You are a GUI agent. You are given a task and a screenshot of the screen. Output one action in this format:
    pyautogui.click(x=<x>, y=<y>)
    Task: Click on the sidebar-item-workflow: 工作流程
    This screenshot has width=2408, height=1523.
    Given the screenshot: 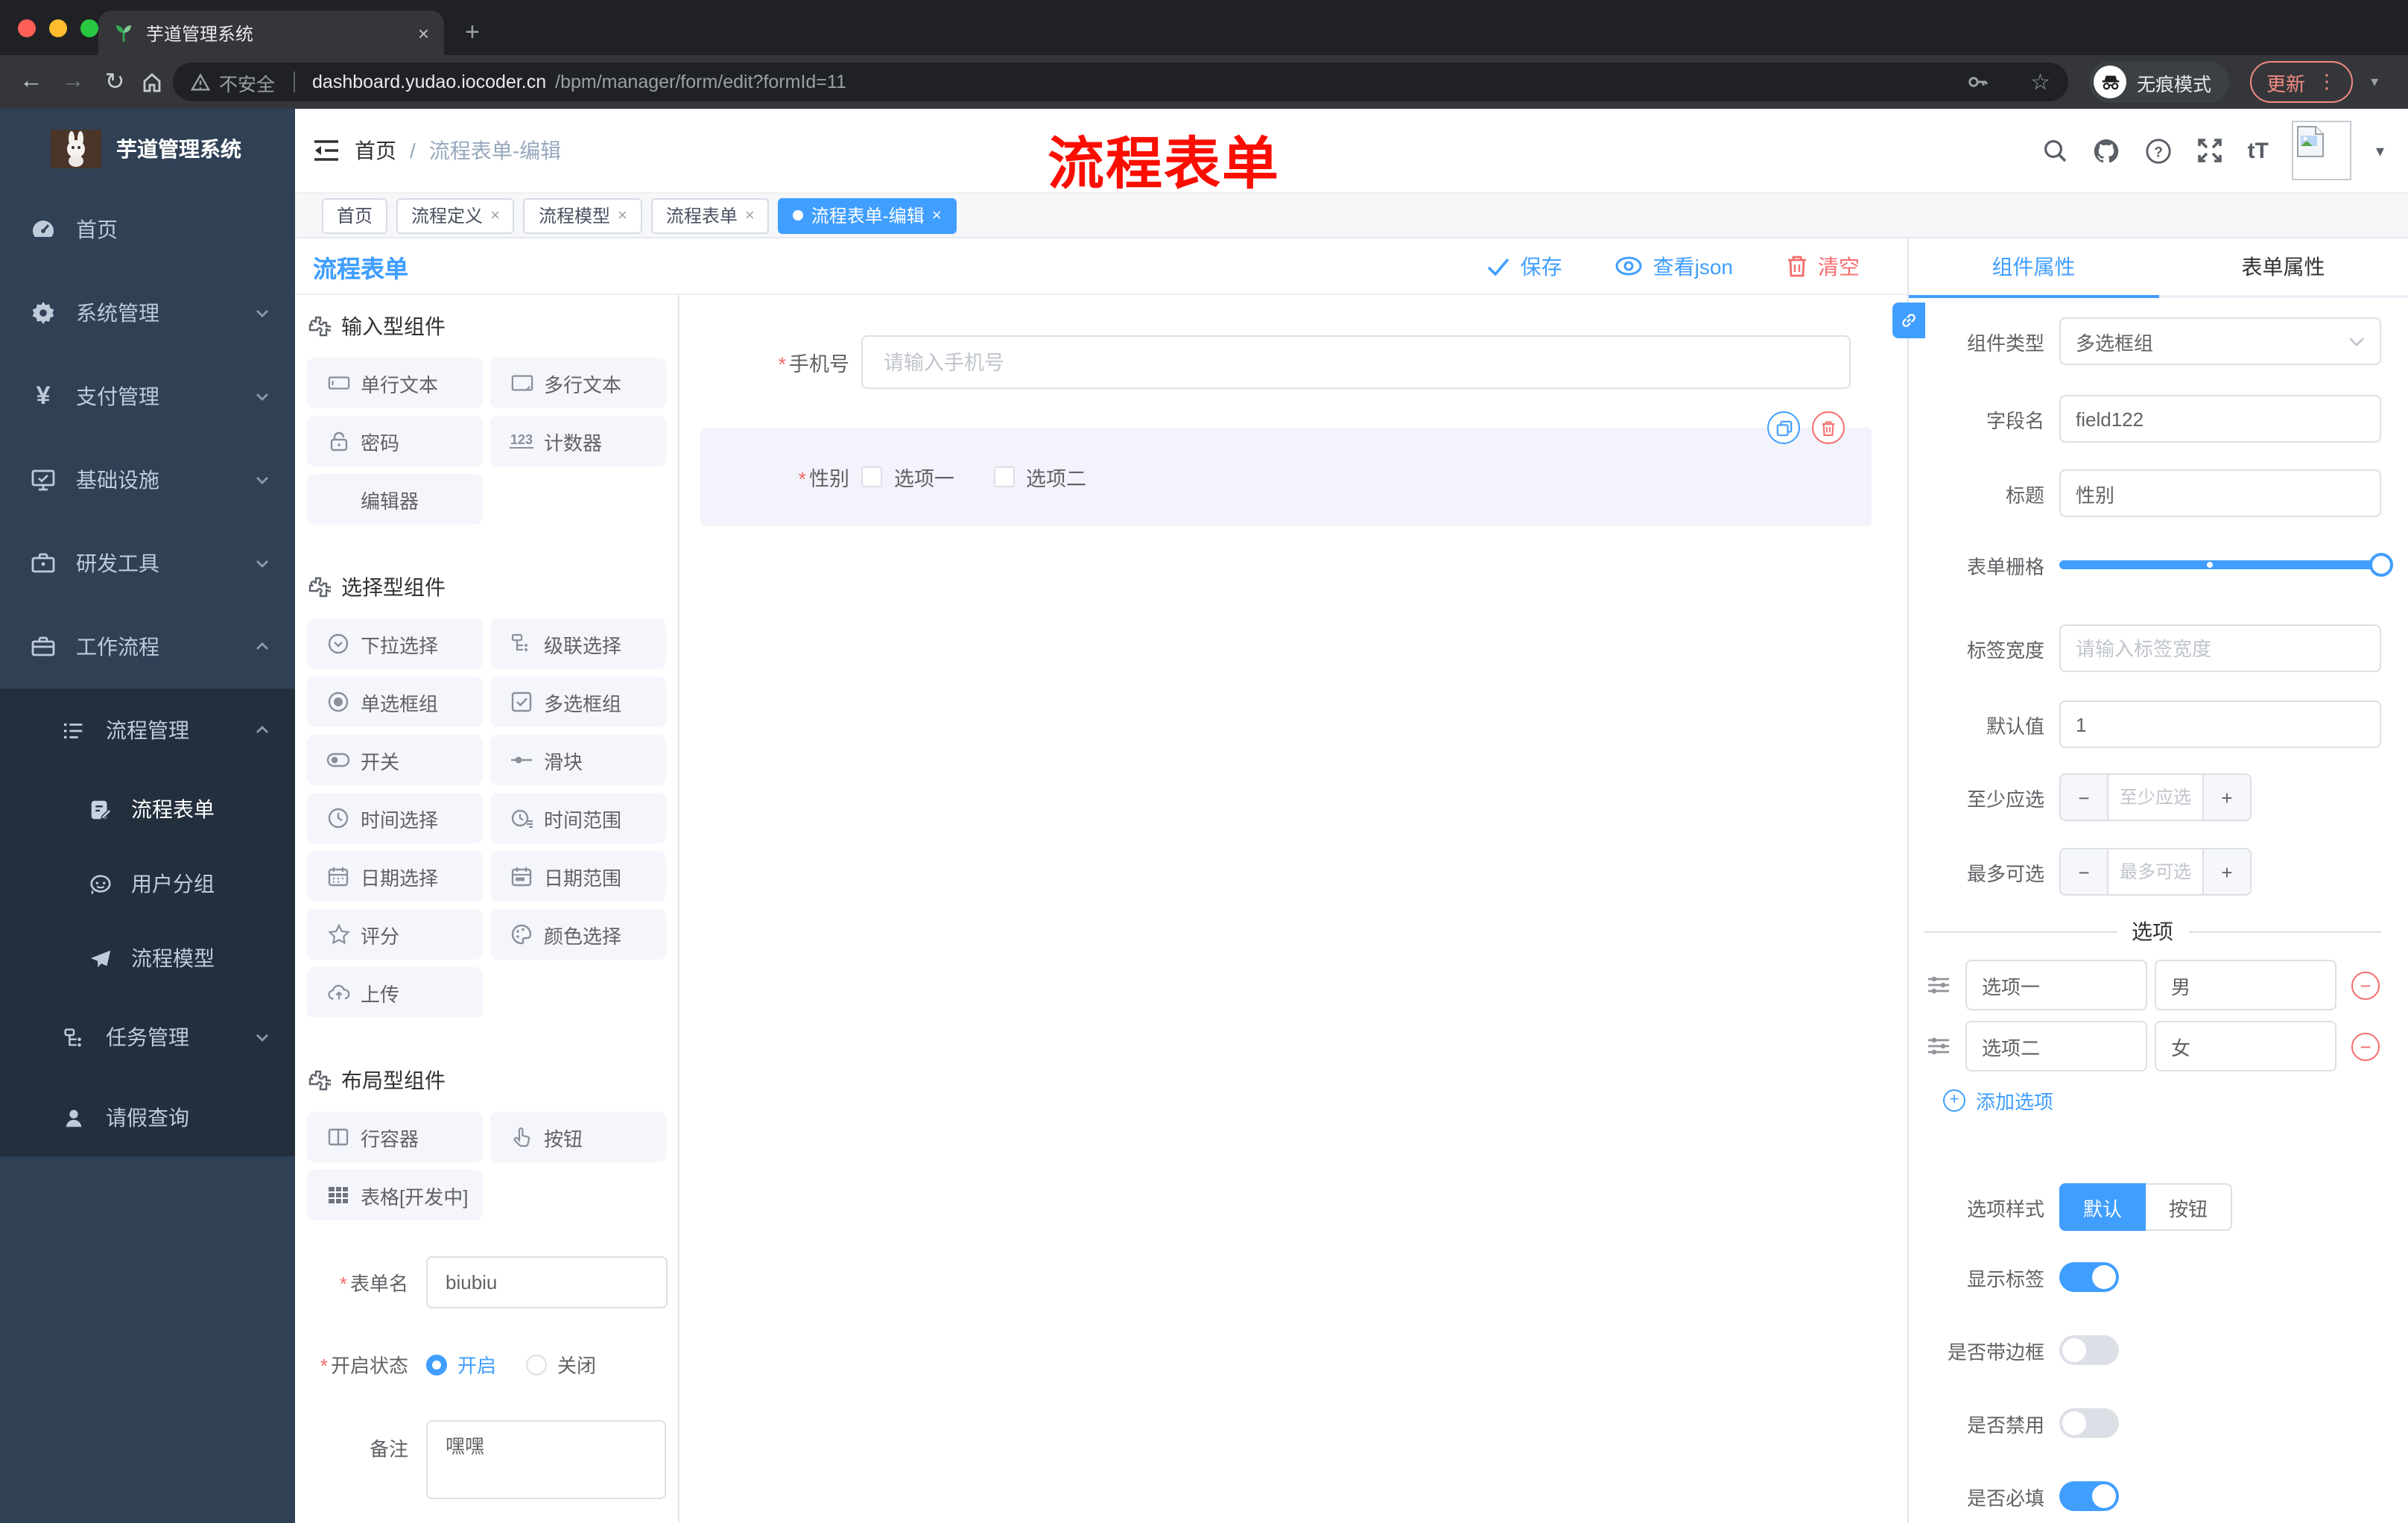 What is the action you would take?
    pyautogui.click(x=147, y=647)
    